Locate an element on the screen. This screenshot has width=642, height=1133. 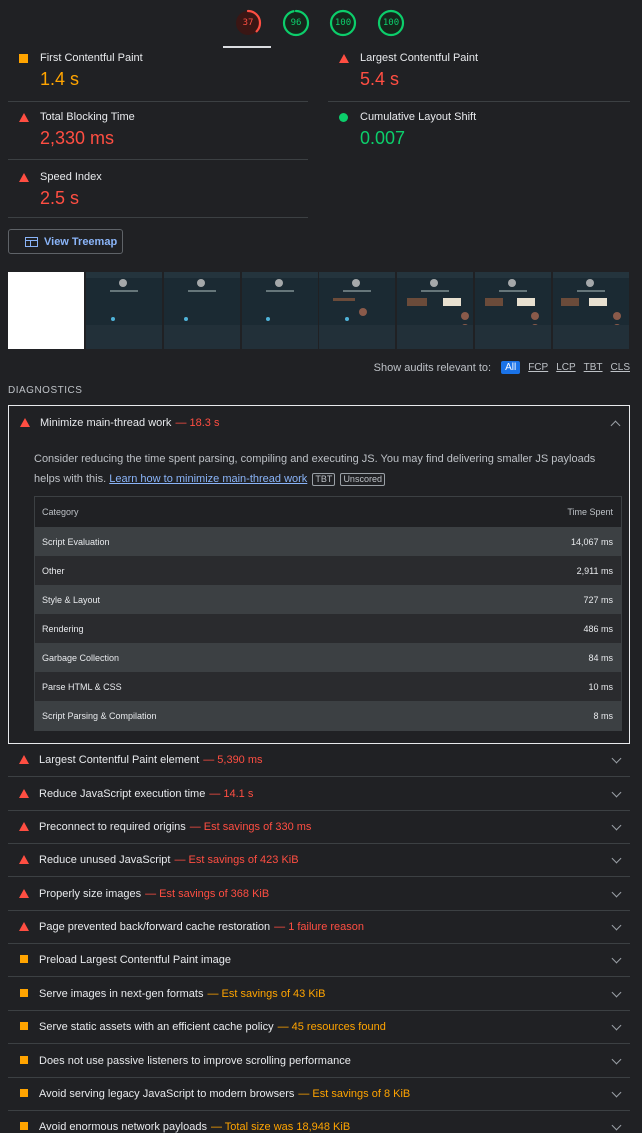
table-header: Category Time Spent is located at coordinates (328, 512).